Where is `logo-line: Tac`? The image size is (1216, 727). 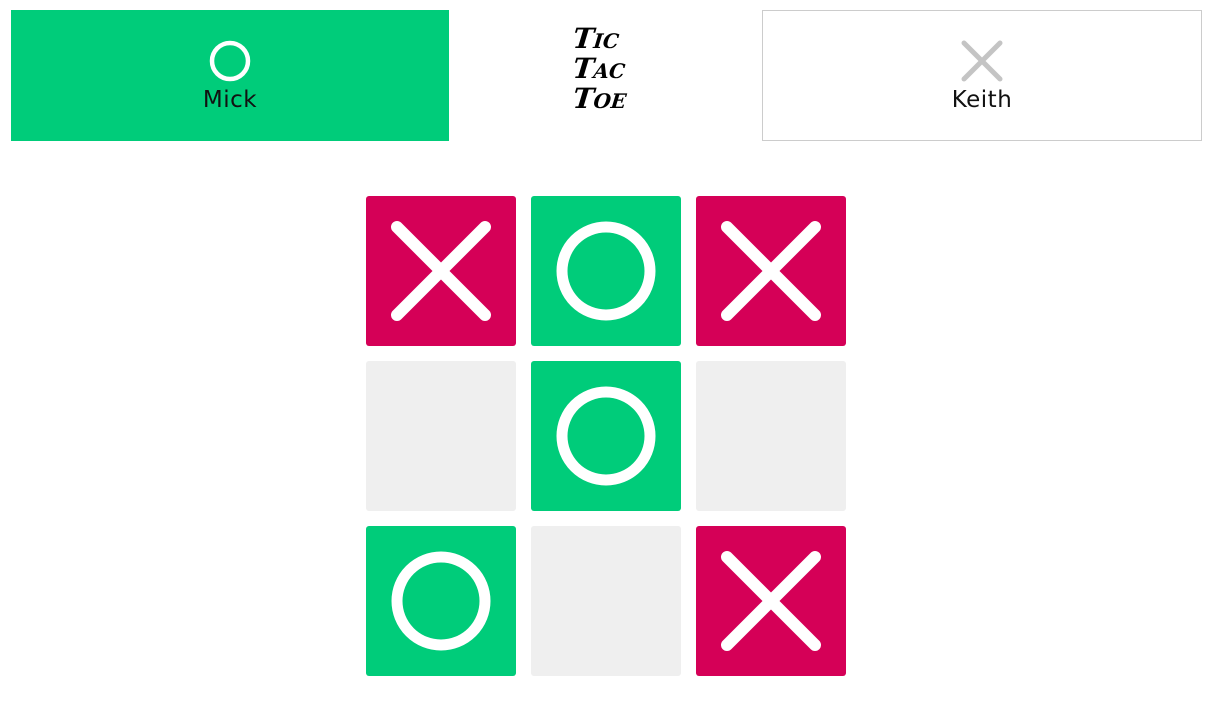 logo-line: Tac is located at coordinates (599, 68).